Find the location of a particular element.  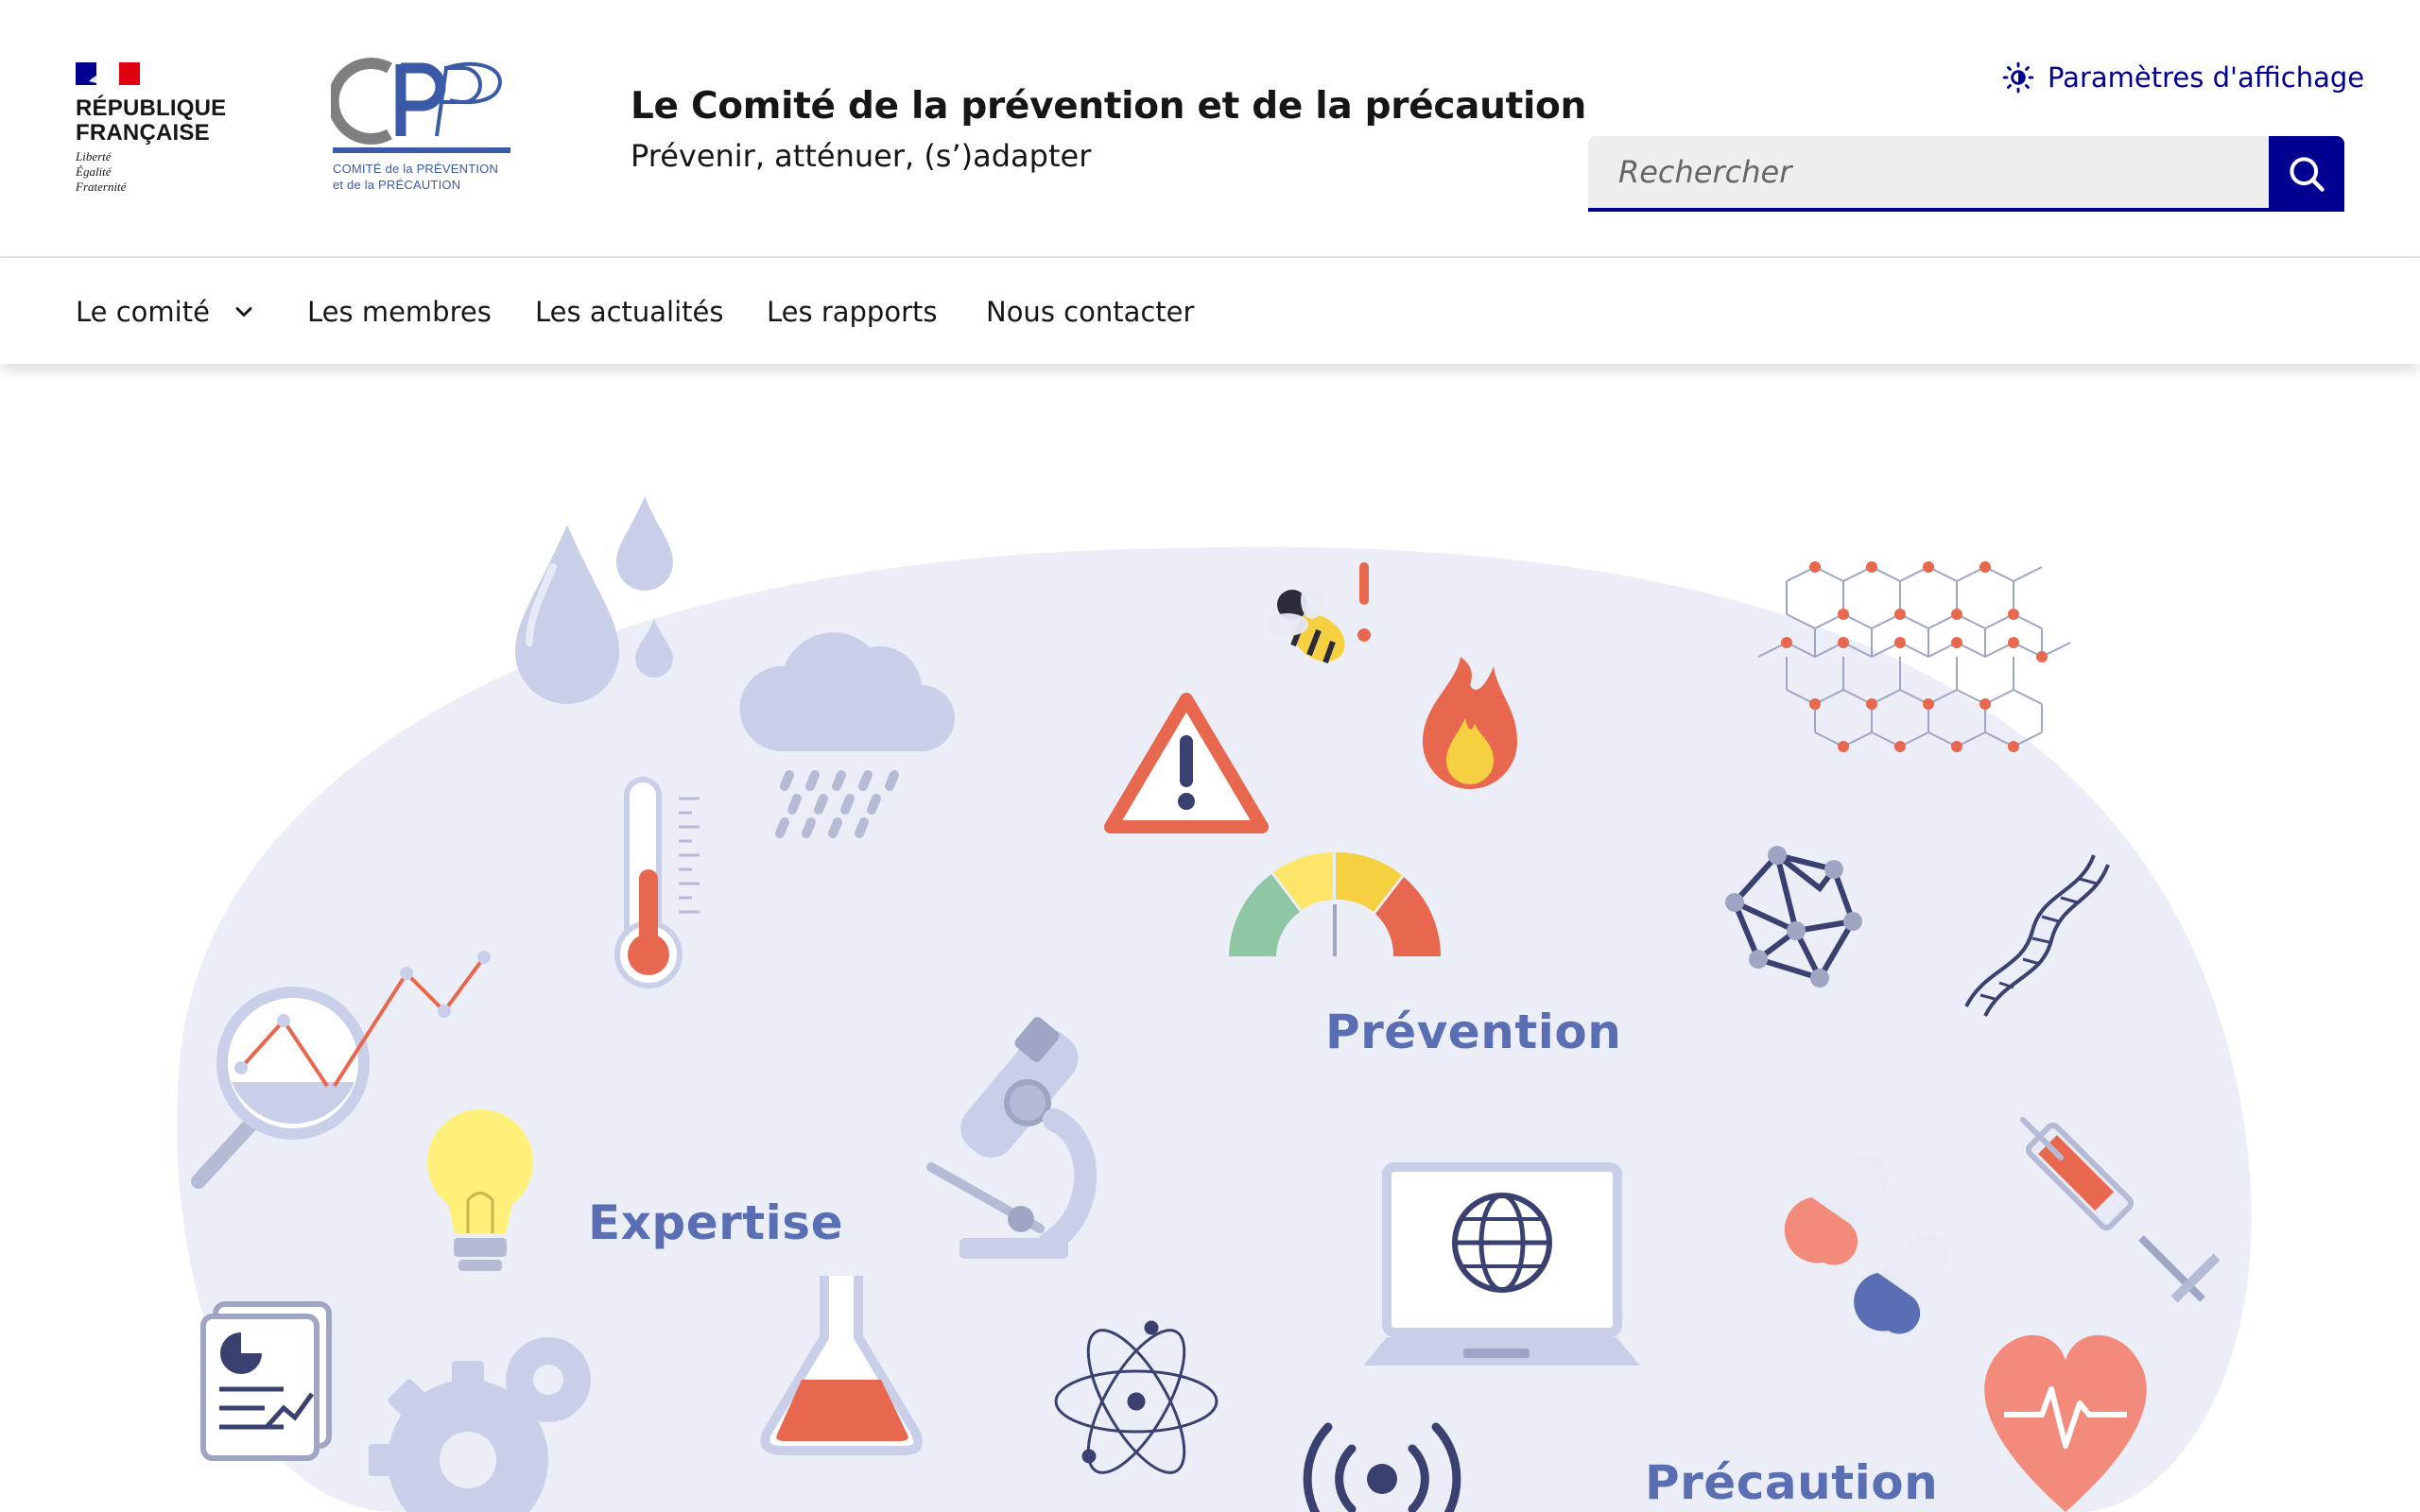

nav-item-les-rapports: Les rapports is located at coordinates (852, 312).